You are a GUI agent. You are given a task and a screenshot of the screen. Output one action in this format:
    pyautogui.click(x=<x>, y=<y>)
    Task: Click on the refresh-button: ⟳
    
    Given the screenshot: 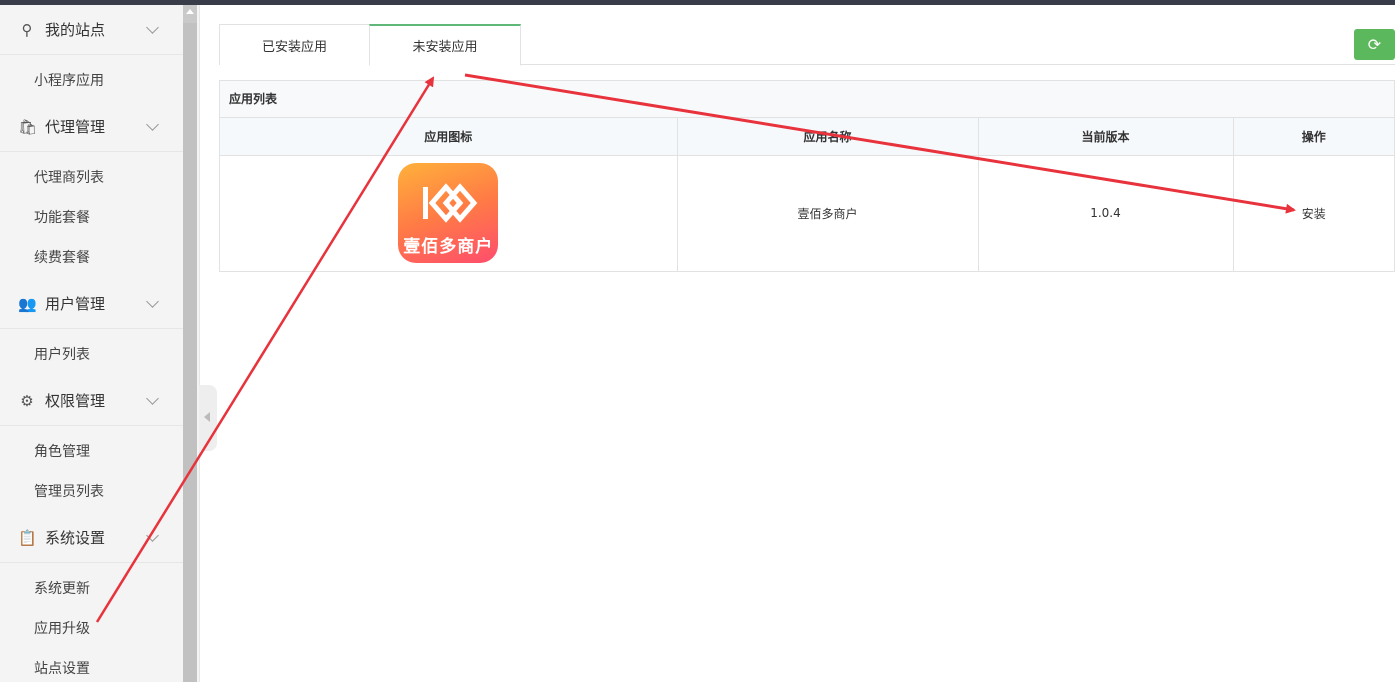 What is the action you would take?
    pyautogui.click(x=1374, y=44)
    